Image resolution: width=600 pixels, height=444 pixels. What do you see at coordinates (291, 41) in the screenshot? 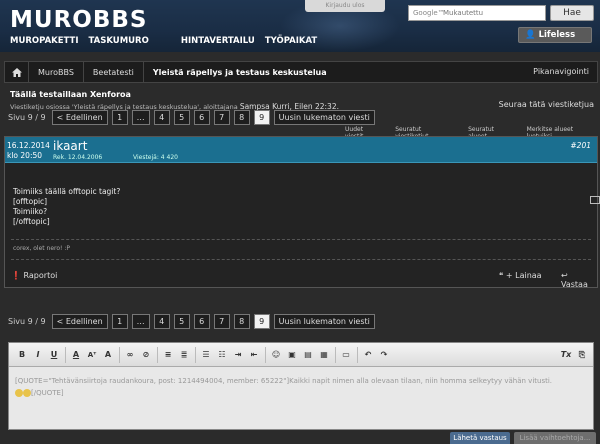
I see `nav-item-tyopaikat: TYÖPAIKAT` at bounding box center [291, 41].